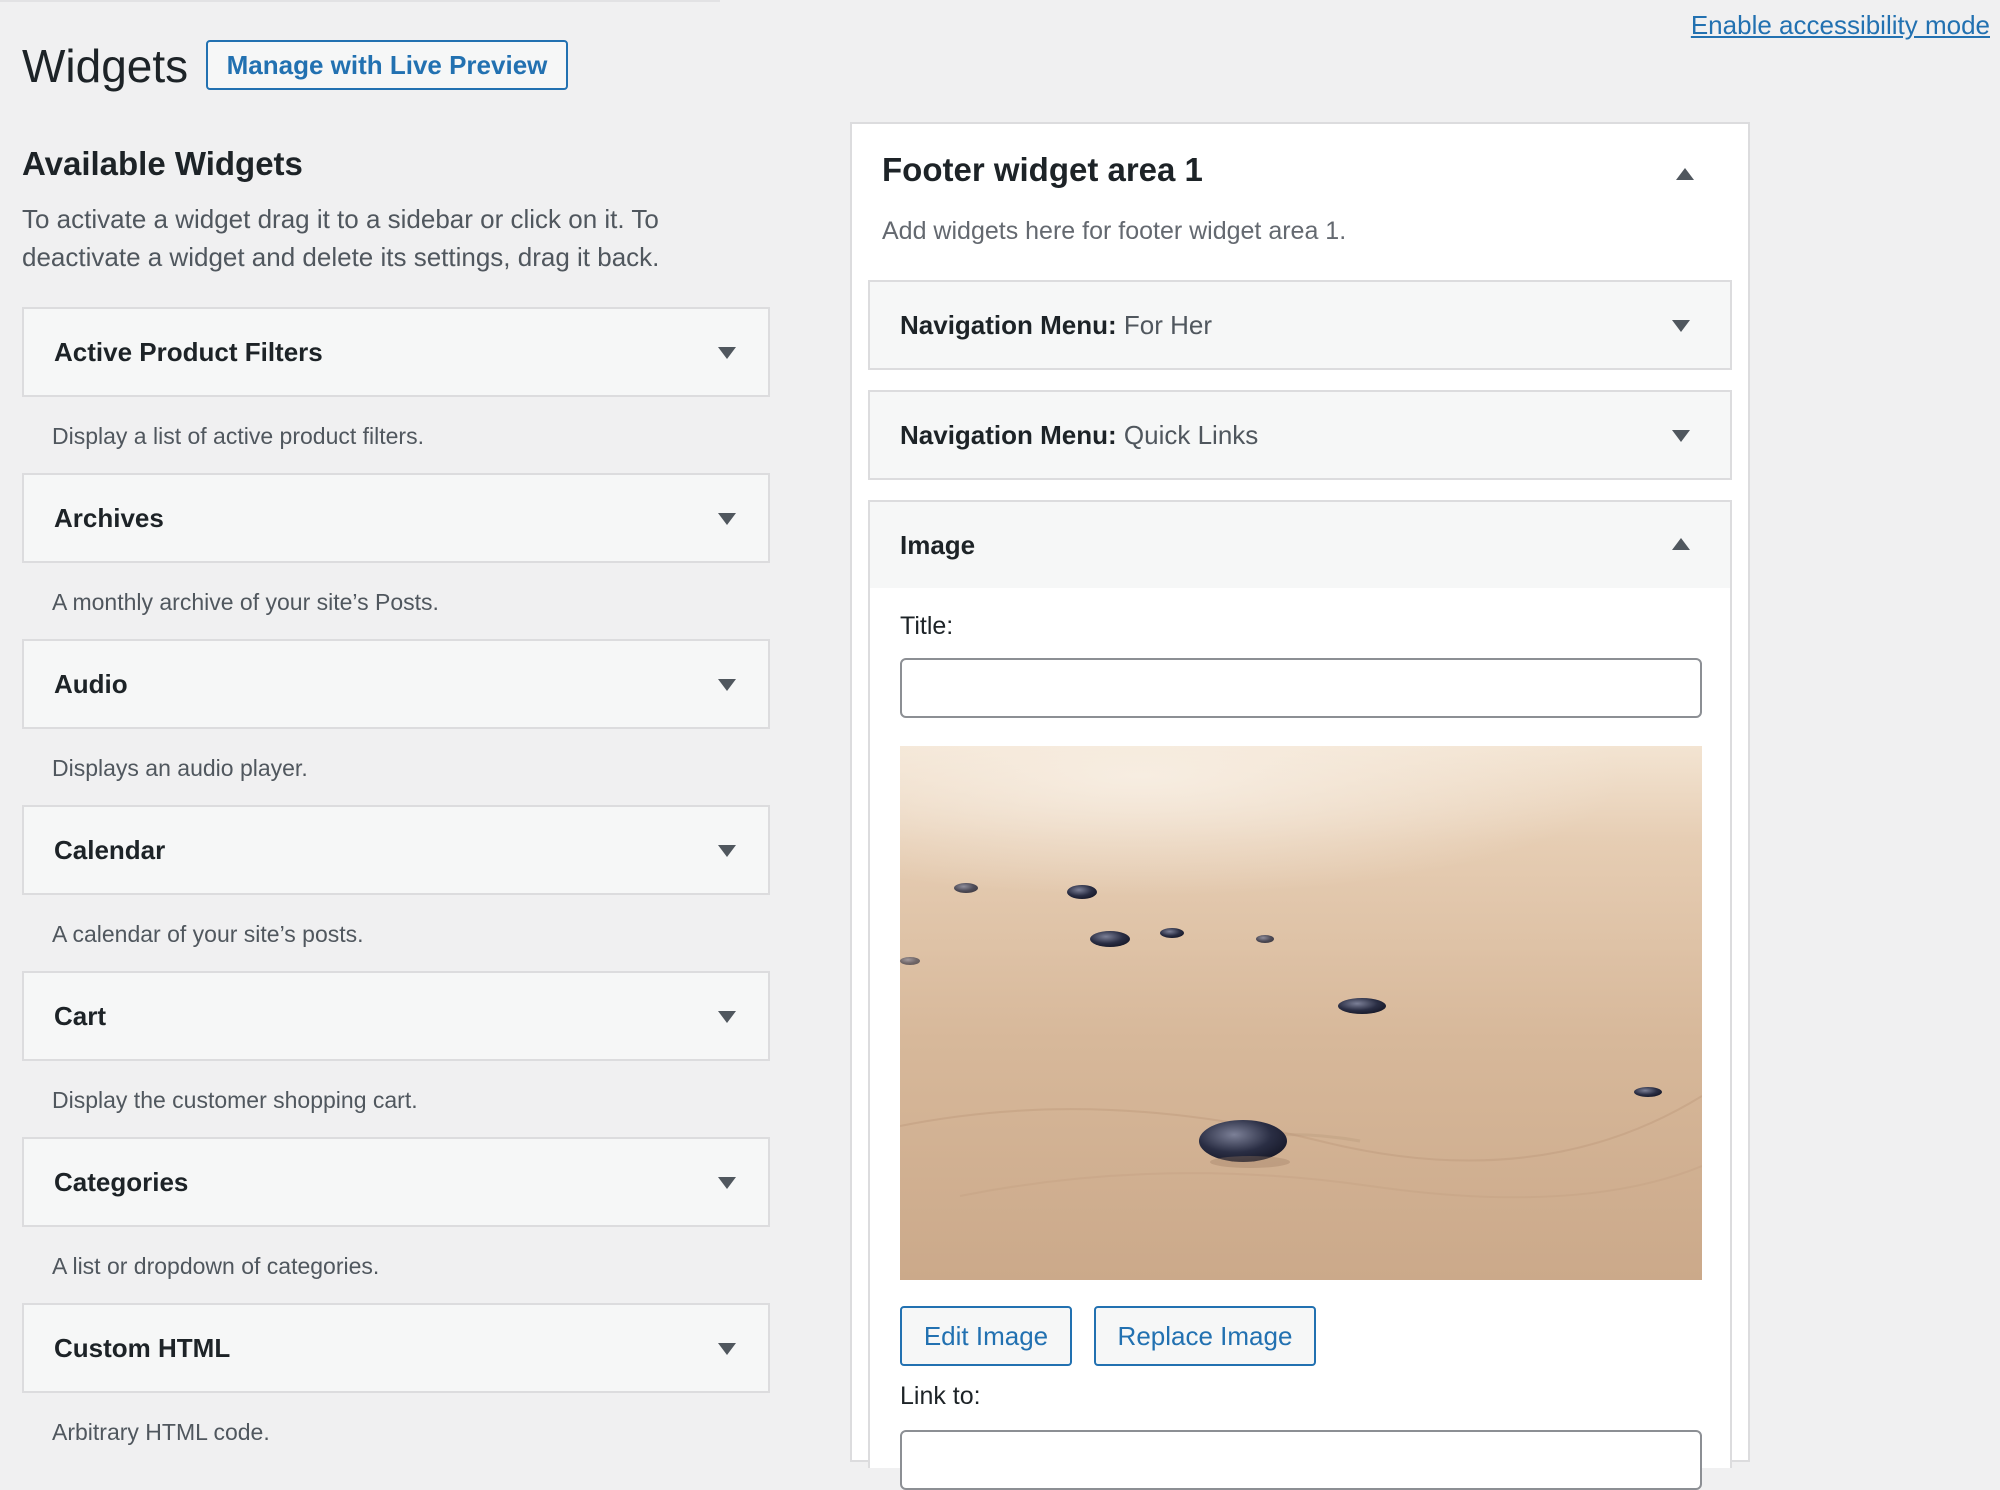 Image resolution: width=2000 pixels, height=1490 pixels. Describe the element at coordinates (1840, 25) in the screenshot. I see `enable-accessibility-mode-link: Enable accessibility mode` at that location.